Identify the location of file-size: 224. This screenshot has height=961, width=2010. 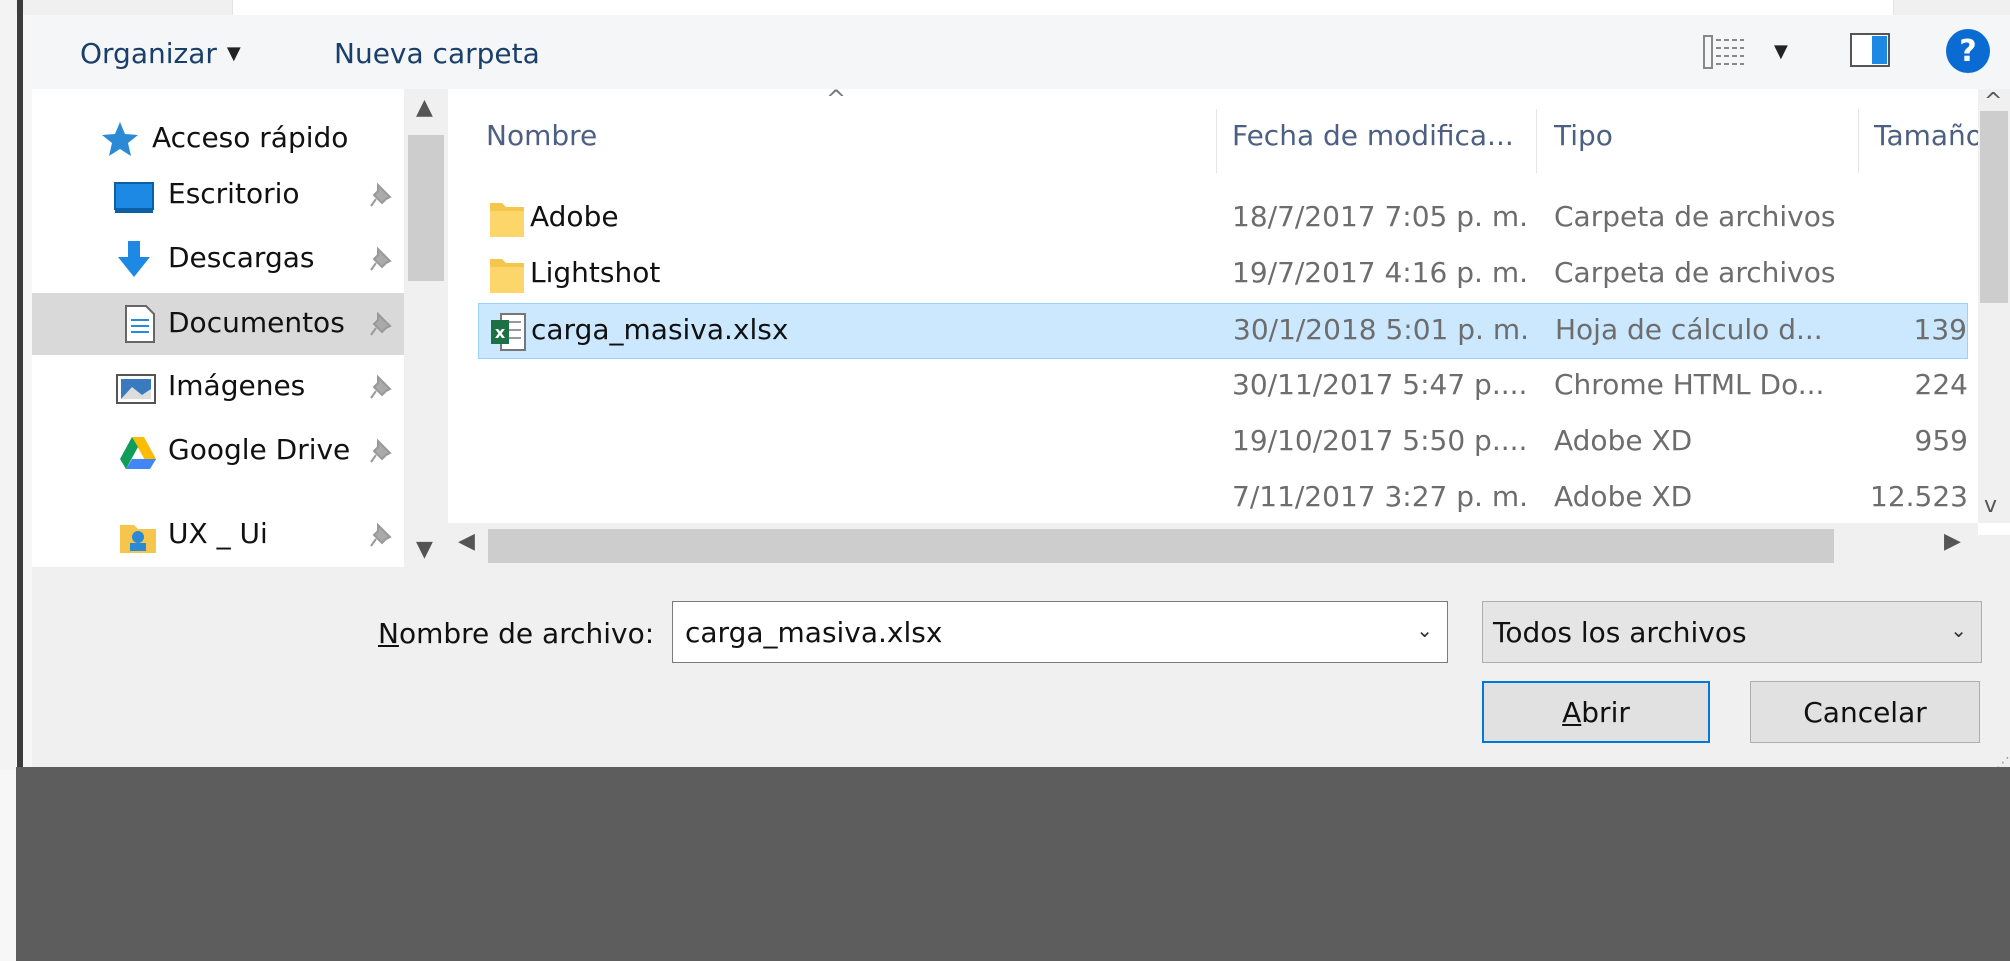
(1941, 384).